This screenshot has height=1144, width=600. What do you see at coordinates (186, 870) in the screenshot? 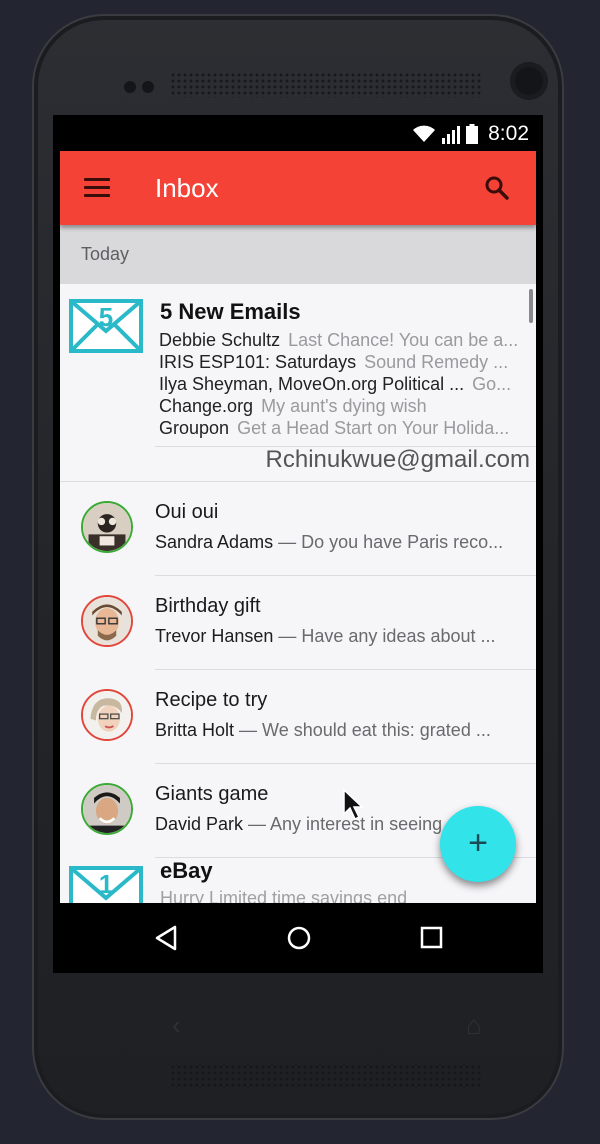
I see `bundle-title: eBay` at bounding box center [186, 870].